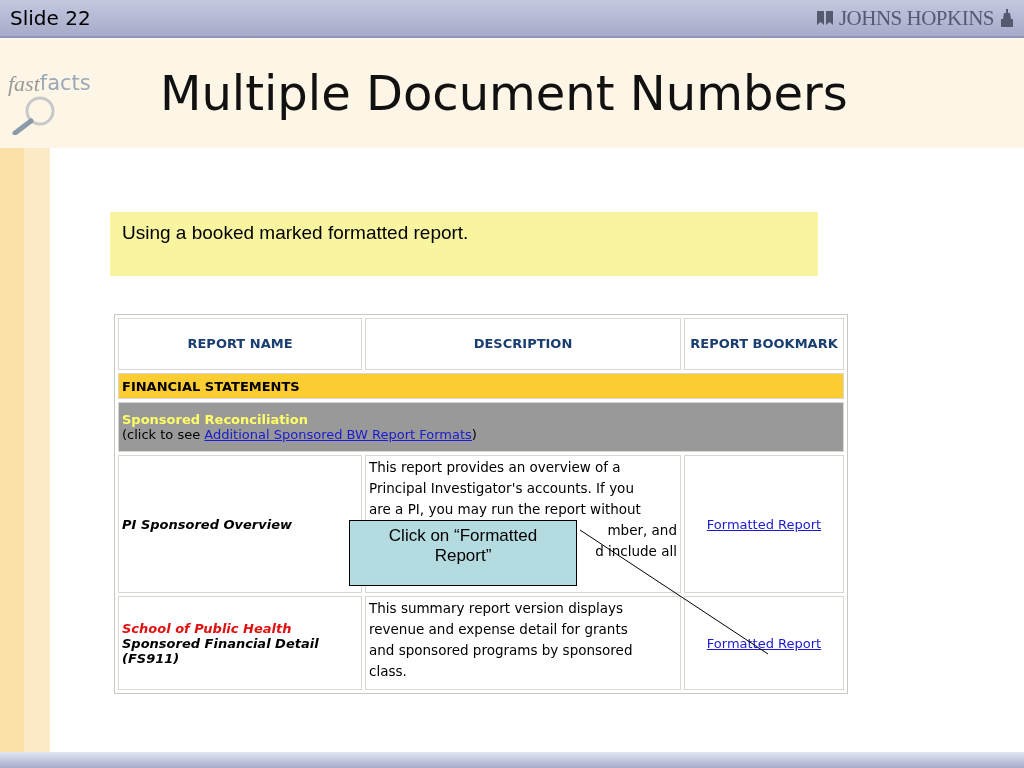 The width and height of the screenshot is (1024, 768). Describe the element at coordinates (463, 553) in the screenshot. I see `callout-box: Click on “Formatted Report”` at that location.